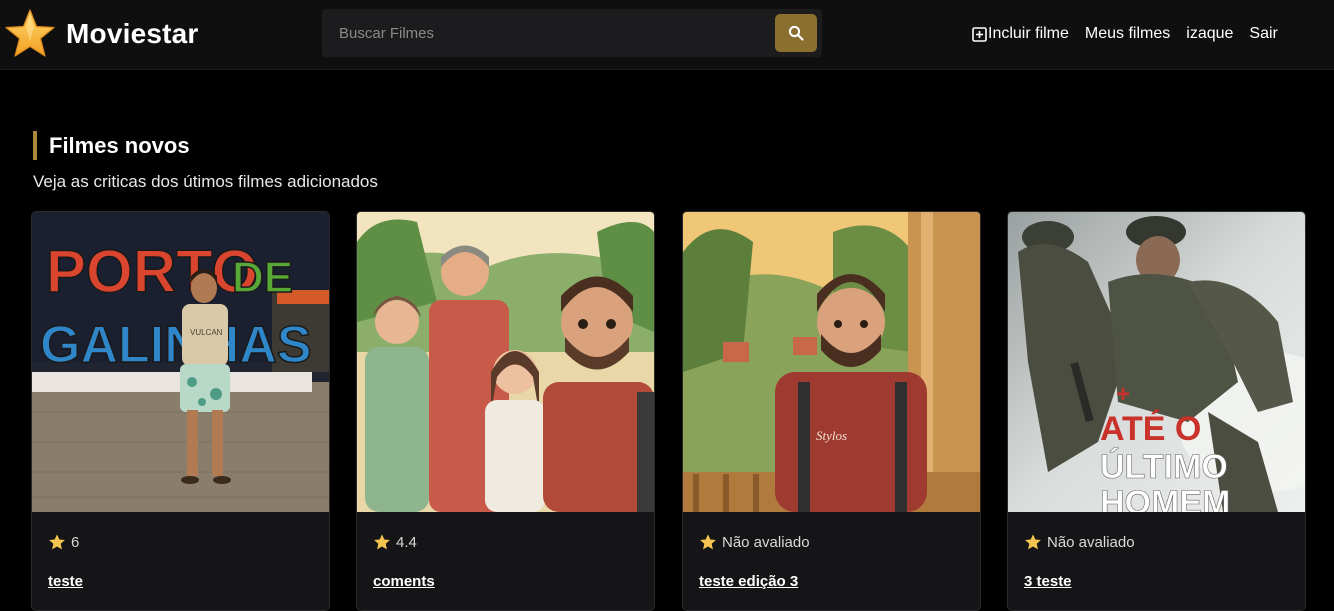  I want to click on movie-card: PORTO DE GALINHAS VULCAN 6 teste, so click(180, 411).